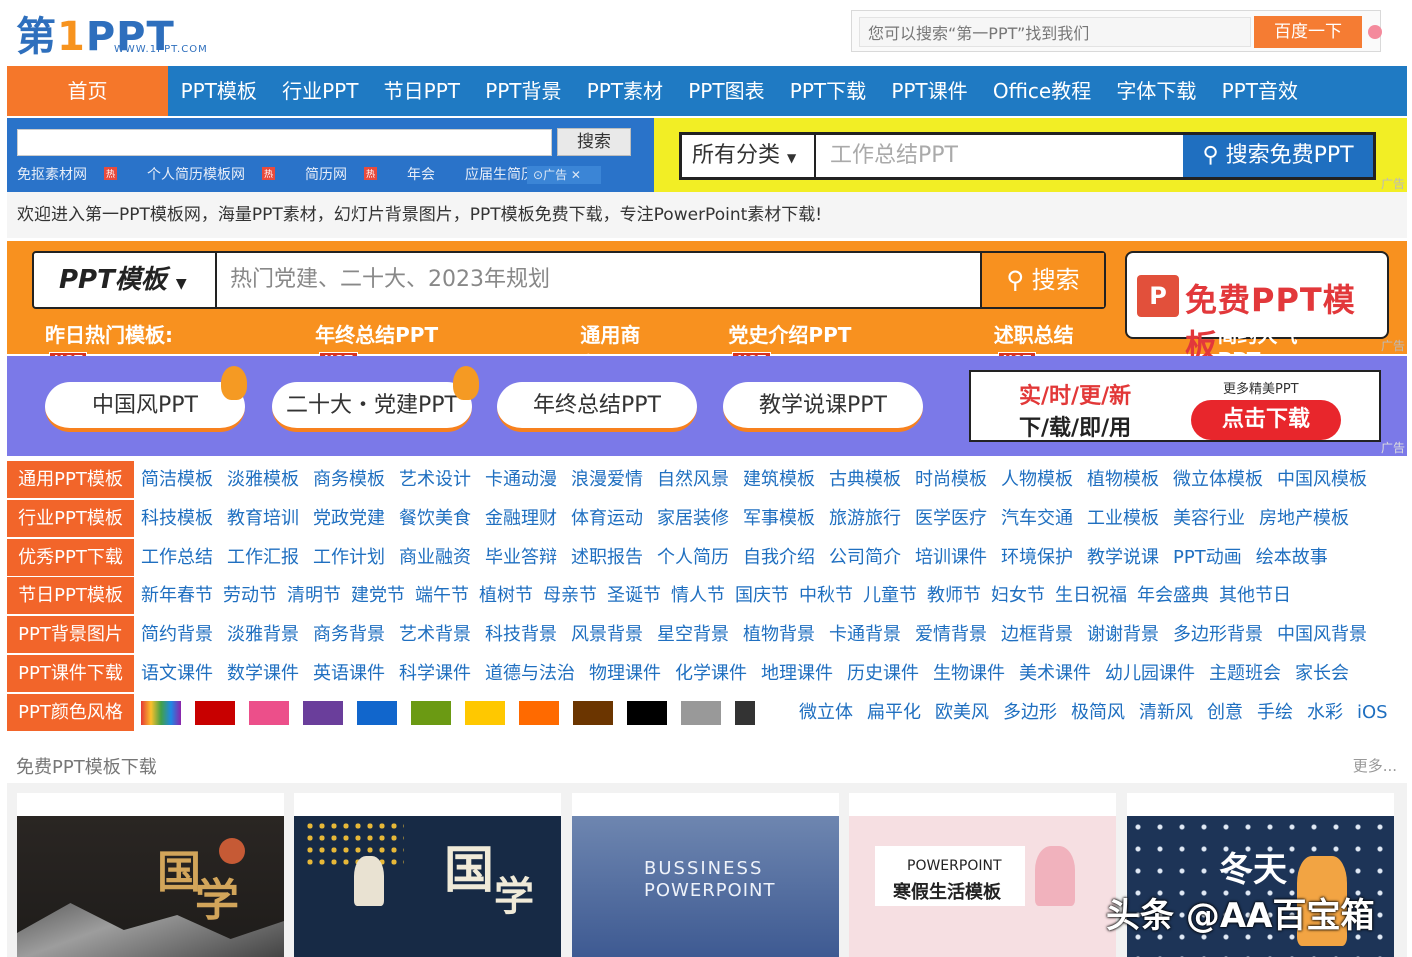  I want to click on category-link: 语文课件, so click(177, 673).